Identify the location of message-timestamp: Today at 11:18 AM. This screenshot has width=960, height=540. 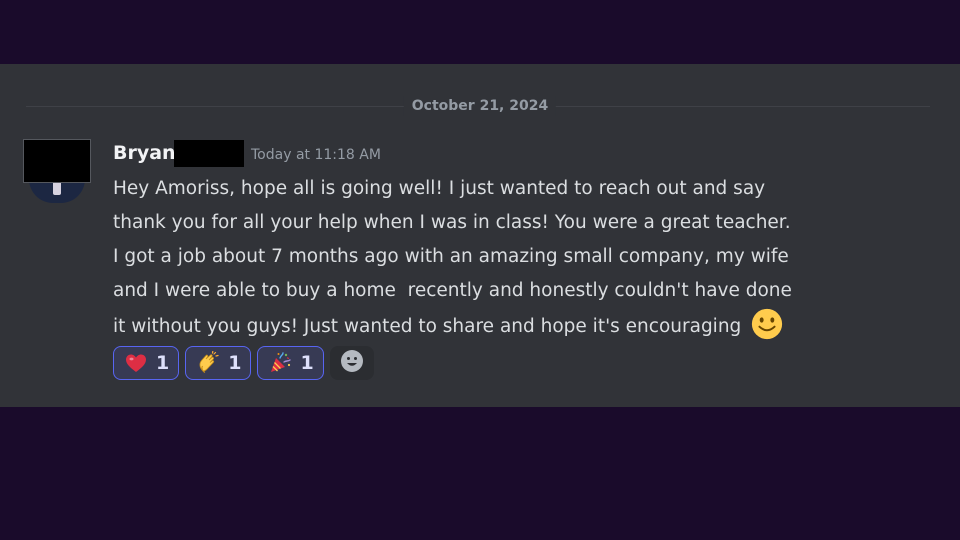
(316, 155).